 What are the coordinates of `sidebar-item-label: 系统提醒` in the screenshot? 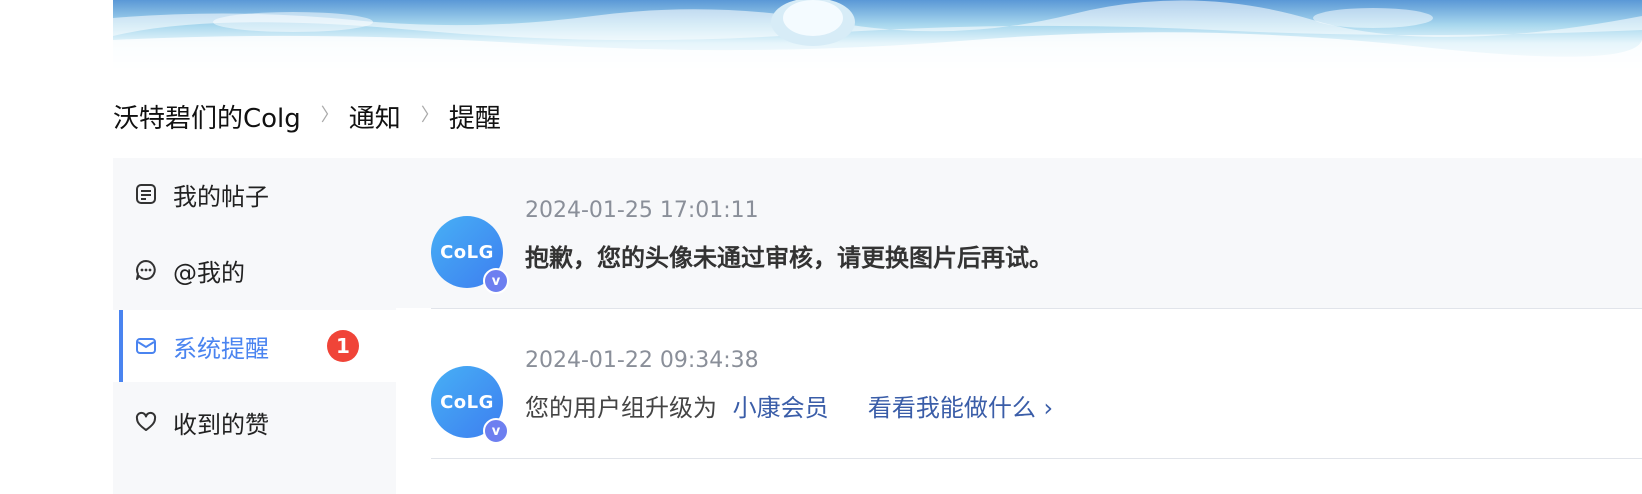 It's located at (221, 348).